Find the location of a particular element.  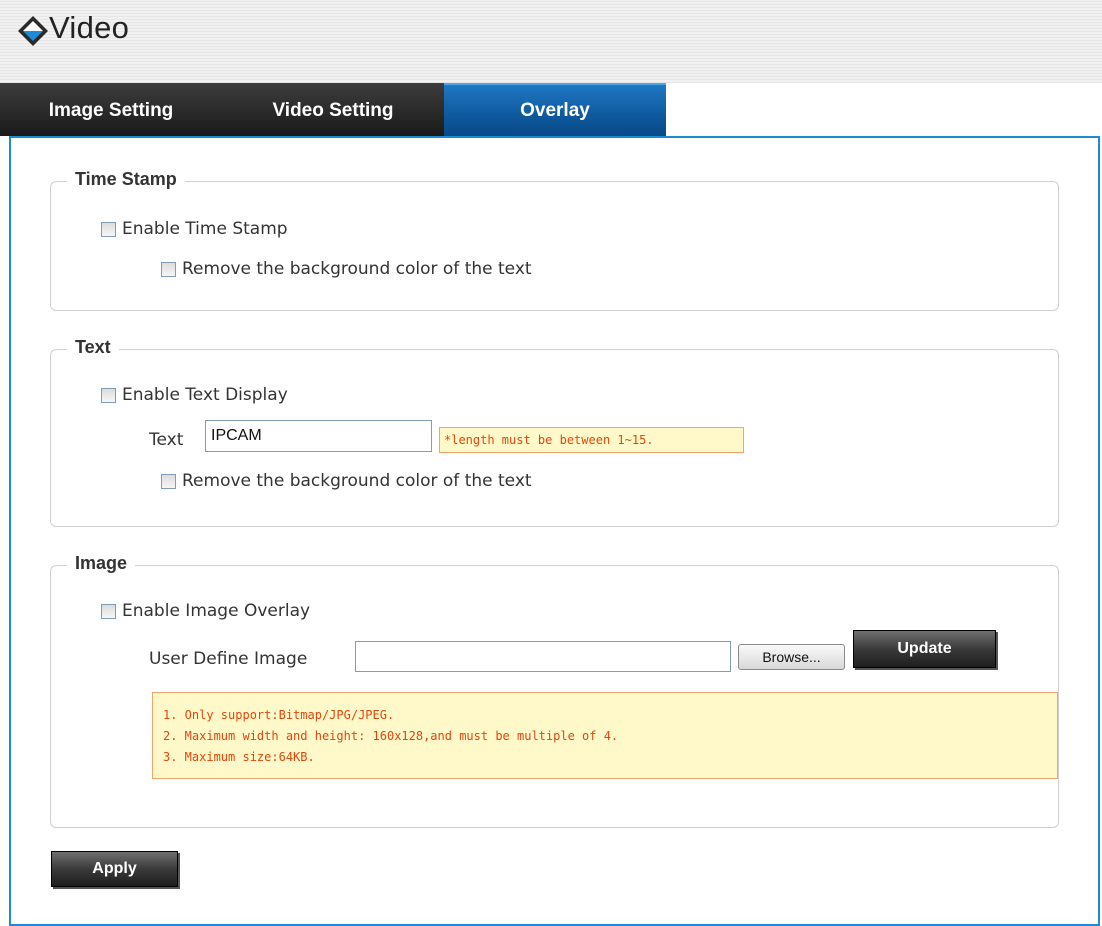

tab-overlay: Overlay is located at coordinates (555, 109).